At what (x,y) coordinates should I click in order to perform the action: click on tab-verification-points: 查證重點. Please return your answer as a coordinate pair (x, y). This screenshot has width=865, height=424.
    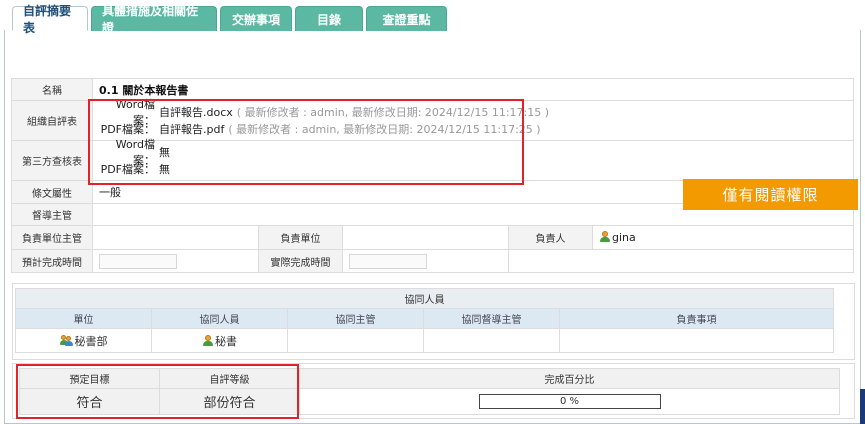
    Looking at the image, I should click on (406, 18).